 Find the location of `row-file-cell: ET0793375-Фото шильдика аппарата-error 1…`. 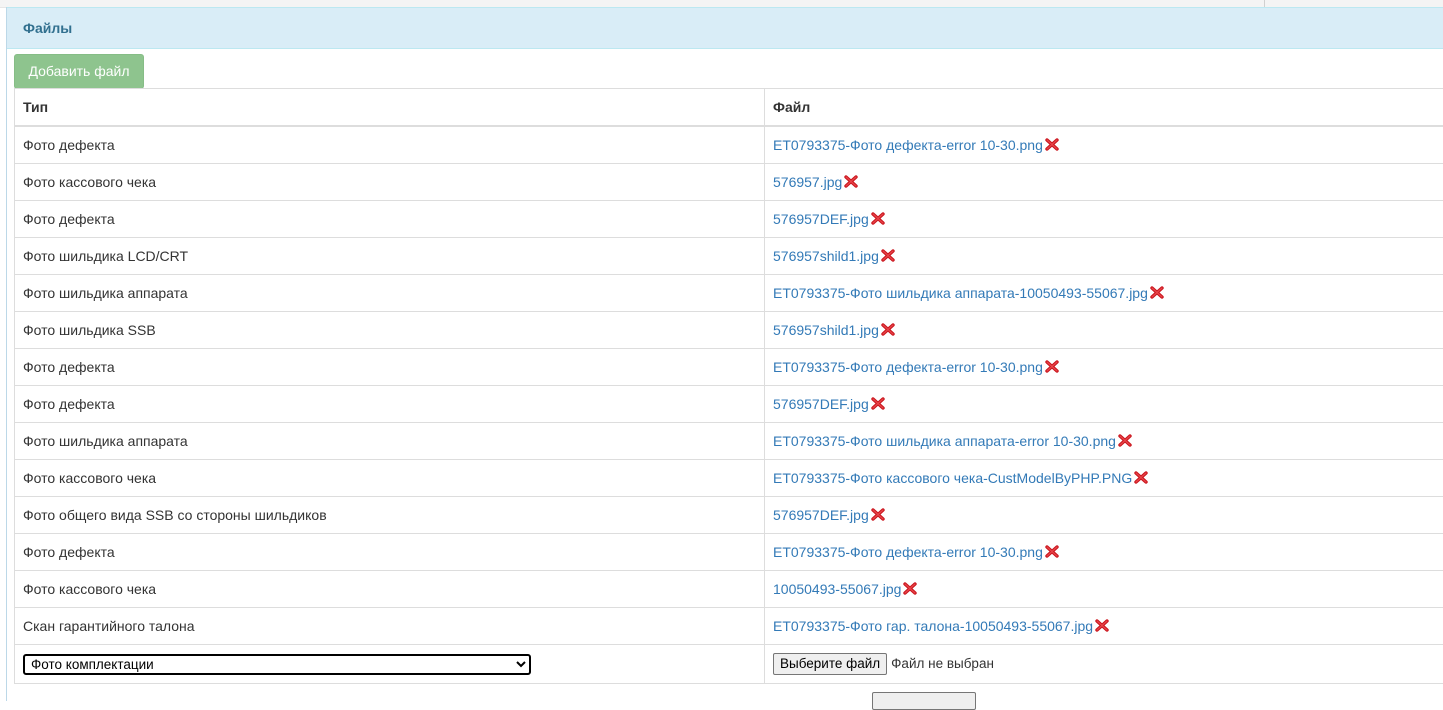

row-file-cell: ET0793375-Фото шильдика аппарата-error 1… is located at coordinates (1104, 441).